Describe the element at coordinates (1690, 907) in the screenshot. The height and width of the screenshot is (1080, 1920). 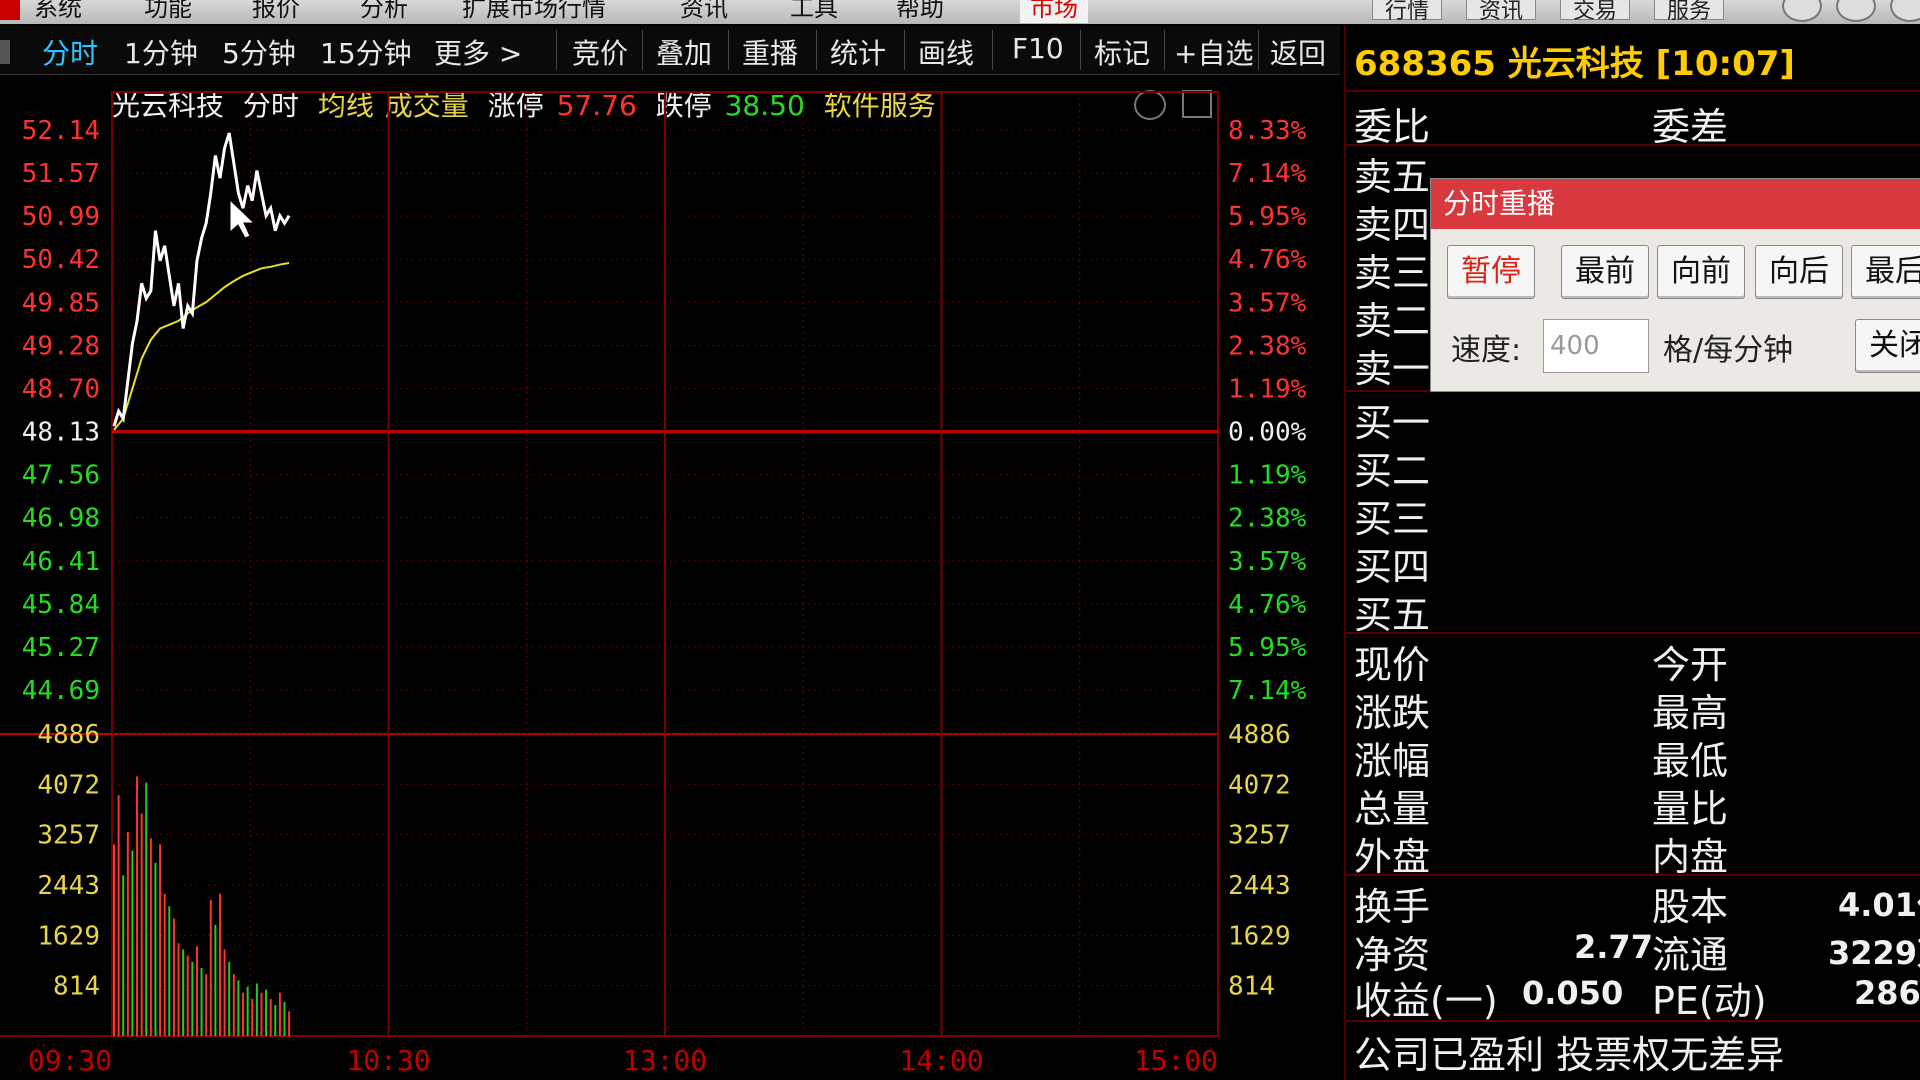
I see `shares-label: 股本` at that location.